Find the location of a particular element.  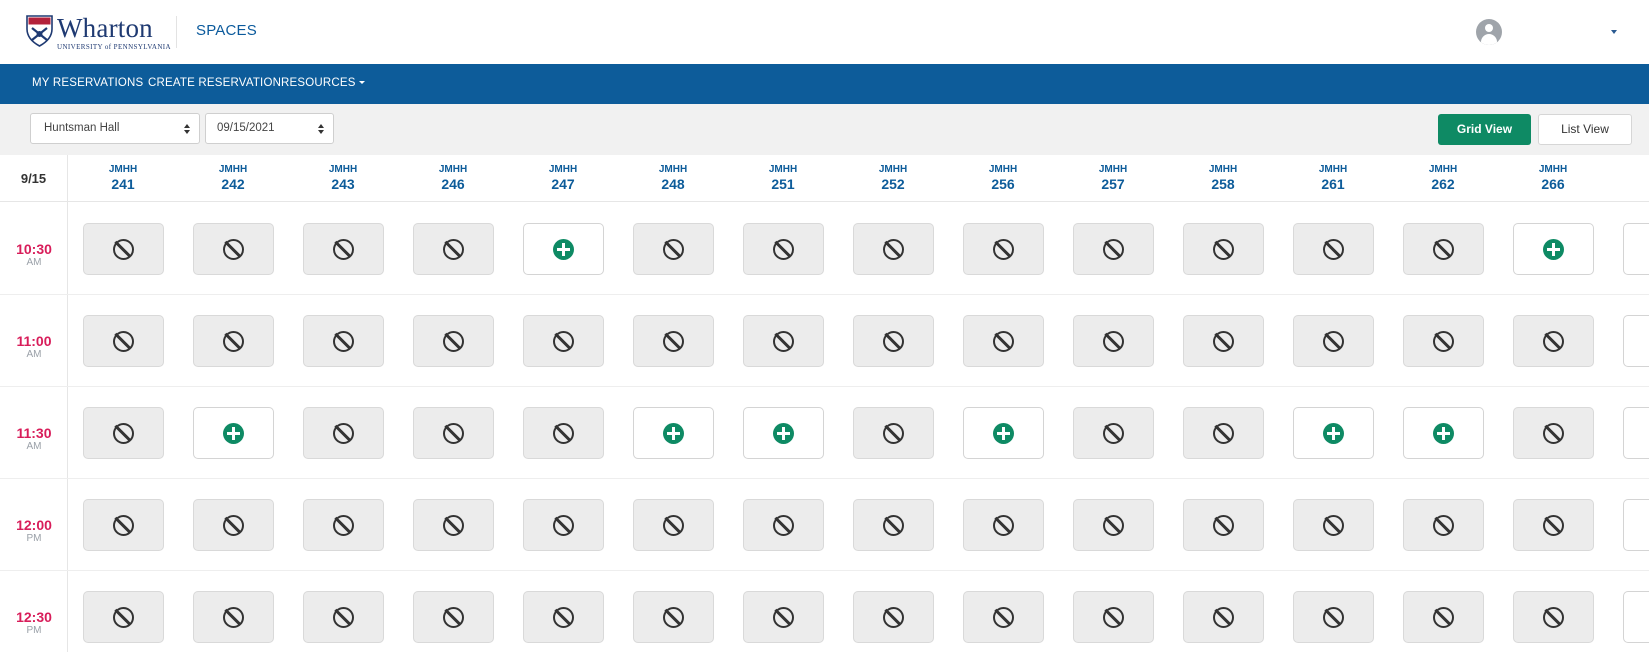

room-number: 248 is located at coordinates (673, 184).